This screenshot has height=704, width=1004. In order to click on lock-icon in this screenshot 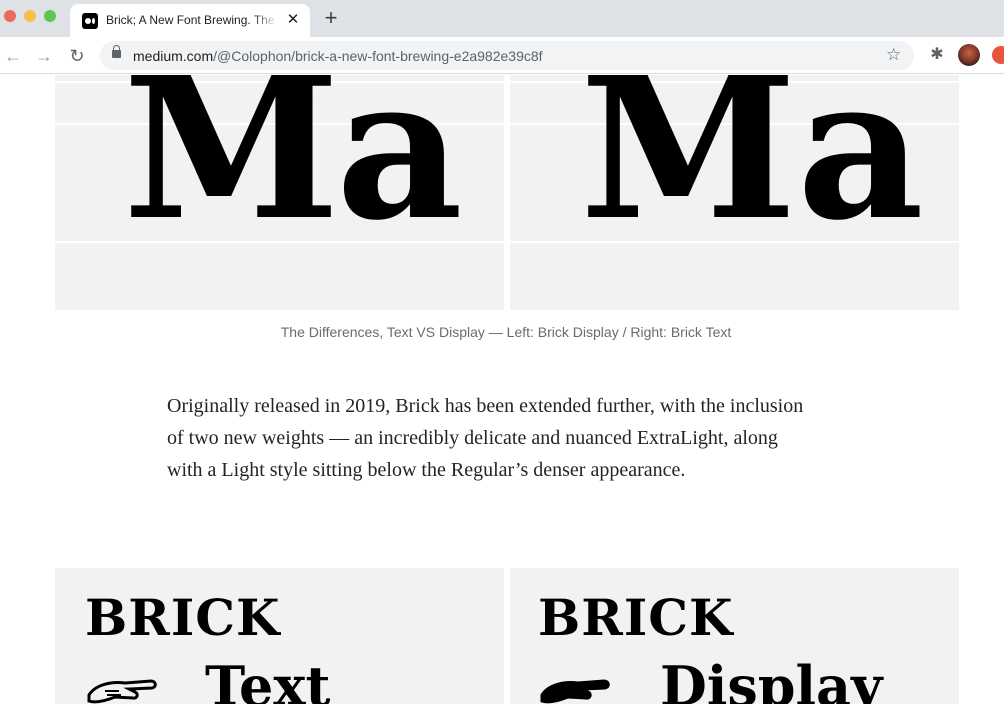, I will do `click(116, 51)`.